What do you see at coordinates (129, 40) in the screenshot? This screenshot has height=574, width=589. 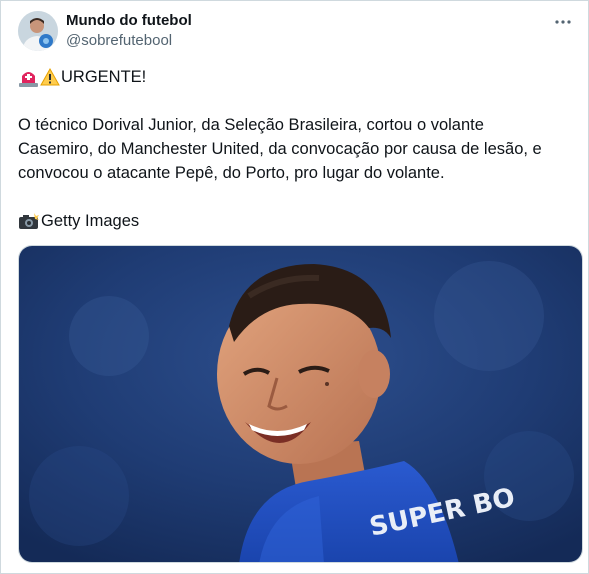 I see `author-handle: @sobrefutebool` at bounding box center [129, 40].